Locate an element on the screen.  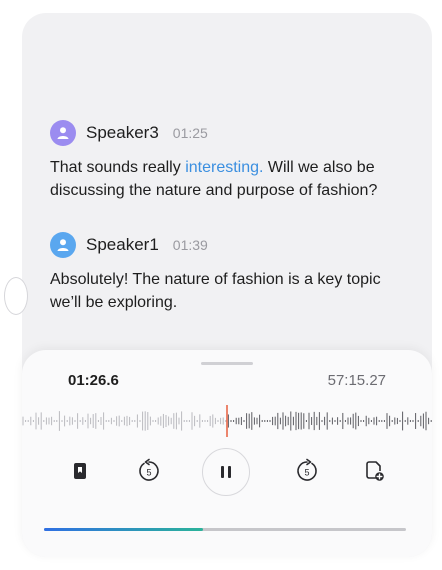
bookmark-icon is located at coordinates (80, 471).